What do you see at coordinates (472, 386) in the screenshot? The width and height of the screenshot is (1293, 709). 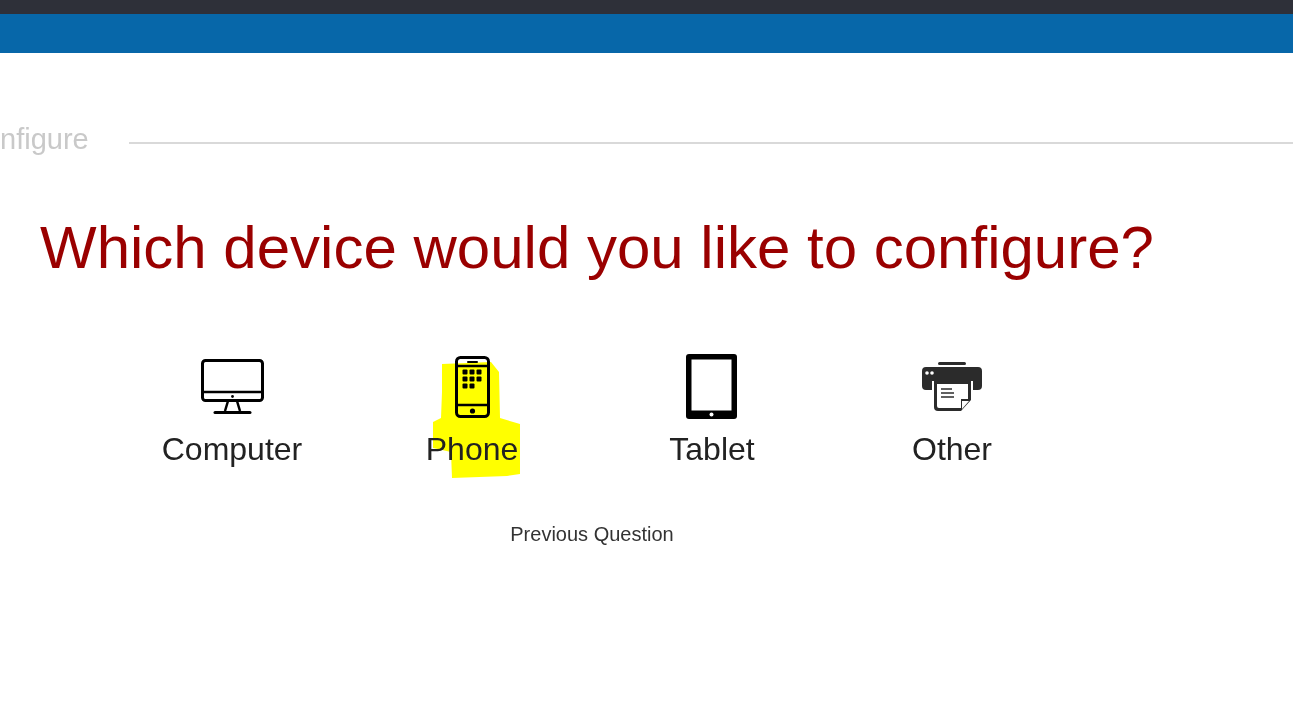 I see `smartphone-icon` at bounding box center [472, 386].